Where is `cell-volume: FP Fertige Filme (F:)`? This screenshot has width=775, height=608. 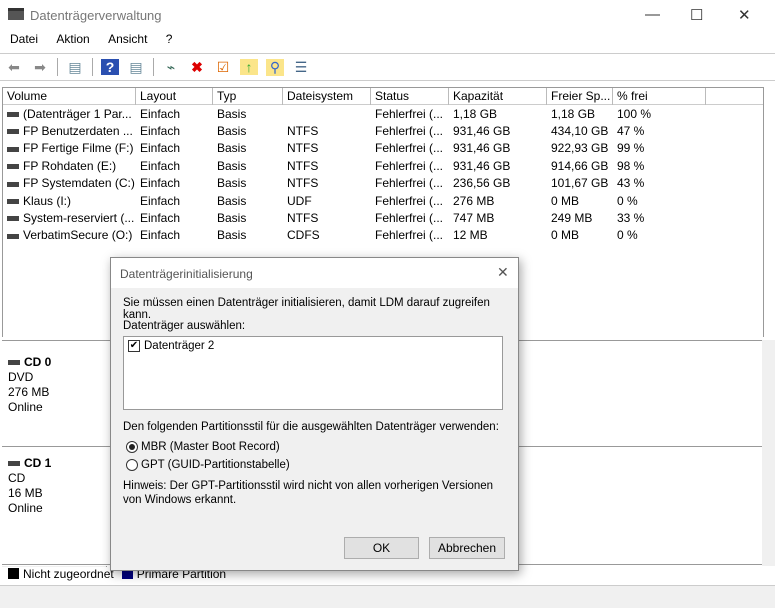 cell-volume: FP Fertige Filme (F:) is located at coordinates (69, 148).